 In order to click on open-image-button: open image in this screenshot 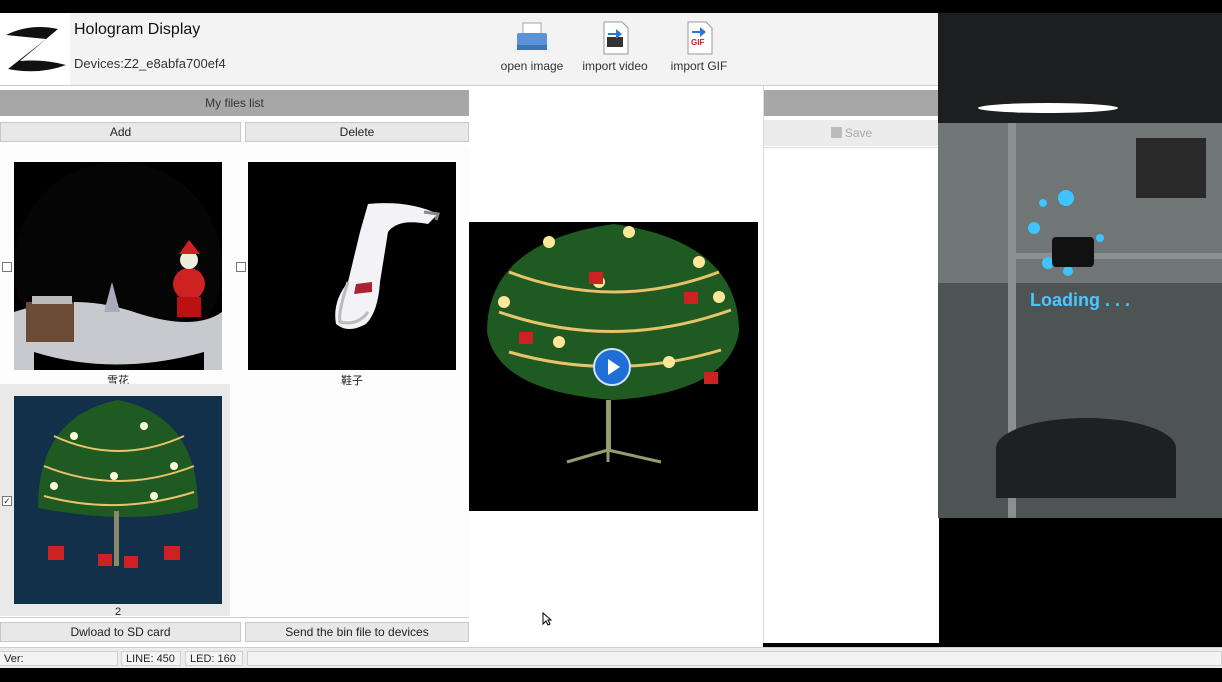, I will do `click(532, 47)`.